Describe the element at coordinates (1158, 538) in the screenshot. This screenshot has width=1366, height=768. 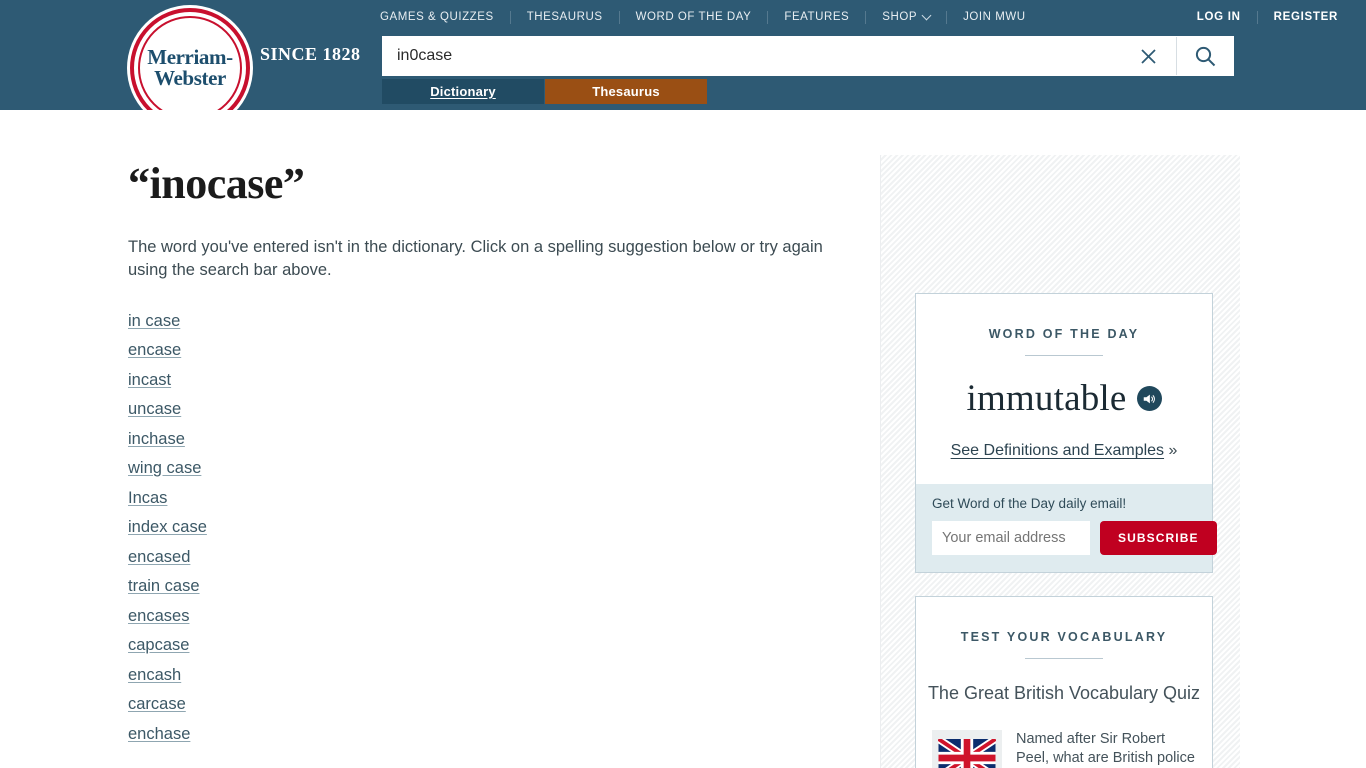
I see `subscribe-button: SUBSCRIBE` at that location.